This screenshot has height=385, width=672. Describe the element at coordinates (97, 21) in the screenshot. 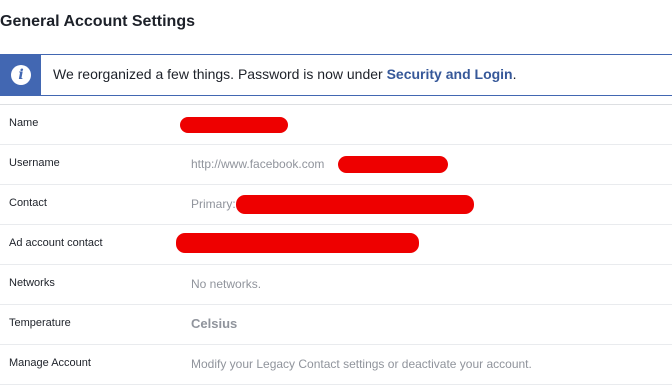

I see `page-title: General Account Settings` at that location.